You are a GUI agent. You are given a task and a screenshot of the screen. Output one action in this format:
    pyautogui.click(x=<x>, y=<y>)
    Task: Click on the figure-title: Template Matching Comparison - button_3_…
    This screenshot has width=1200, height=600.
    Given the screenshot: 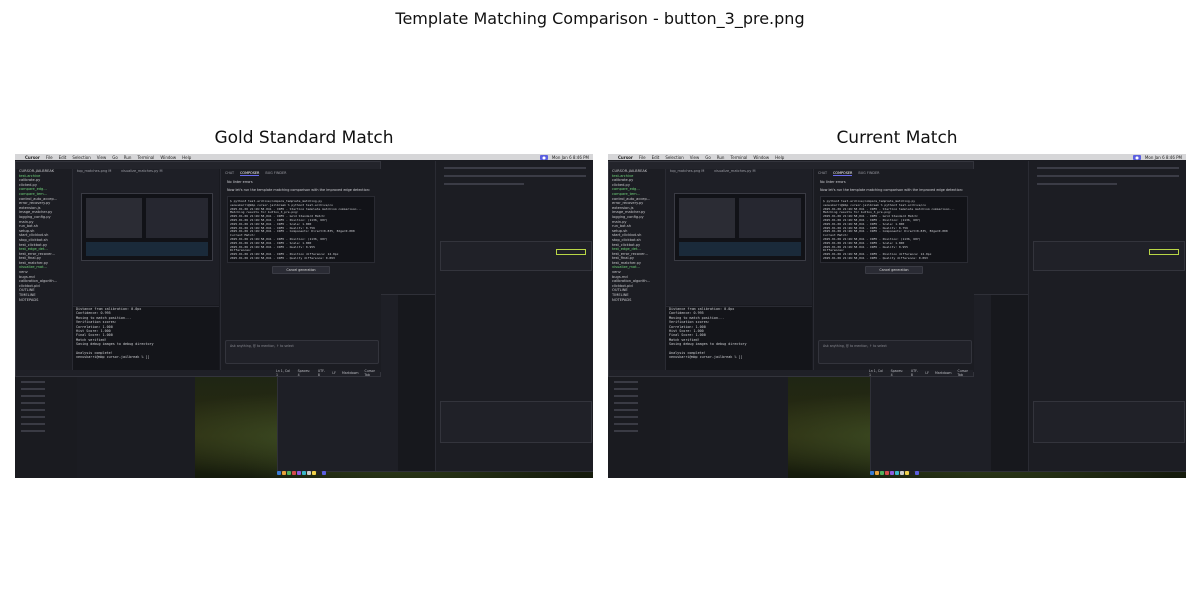 What is the action you would take?
    pyautogui.click(x=600, y=18)
    